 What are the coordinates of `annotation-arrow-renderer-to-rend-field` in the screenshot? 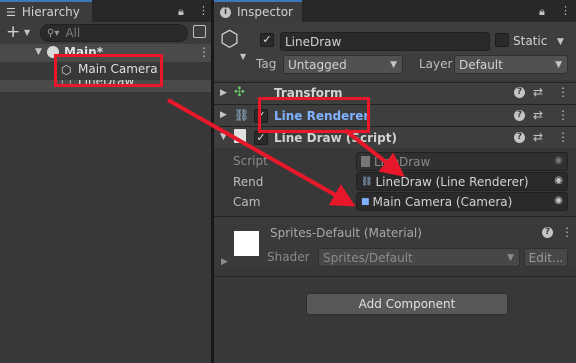 It's located at (374, 152).